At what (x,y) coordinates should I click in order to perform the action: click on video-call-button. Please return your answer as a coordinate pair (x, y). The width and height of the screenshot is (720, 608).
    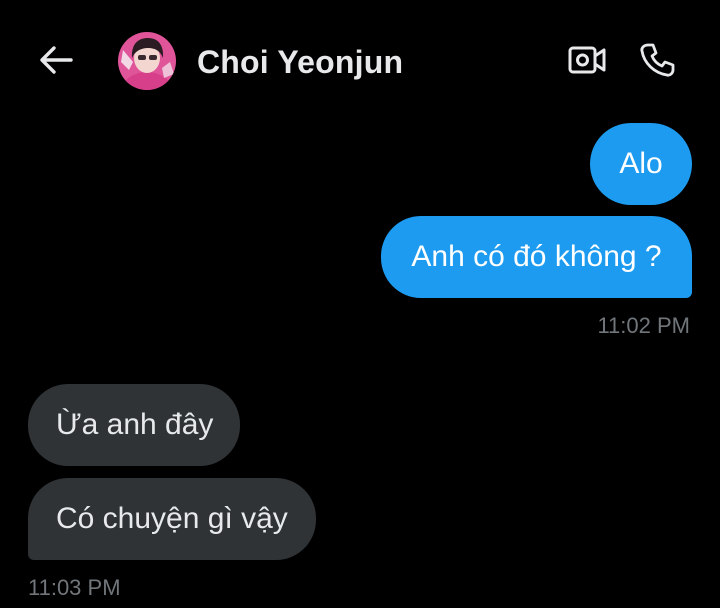
    Looking at the image, I should click on (587, 60).